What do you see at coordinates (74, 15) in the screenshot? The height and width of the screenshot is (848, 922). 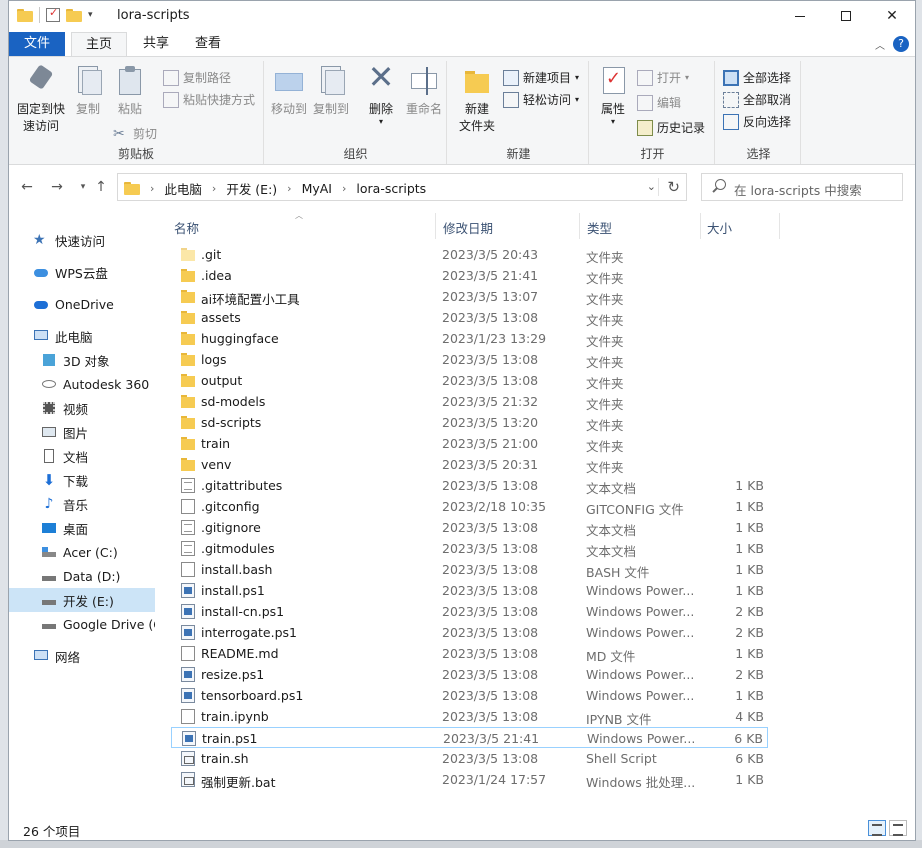 I see `new-folder-quick-icon` at bounding box center [74, 15].